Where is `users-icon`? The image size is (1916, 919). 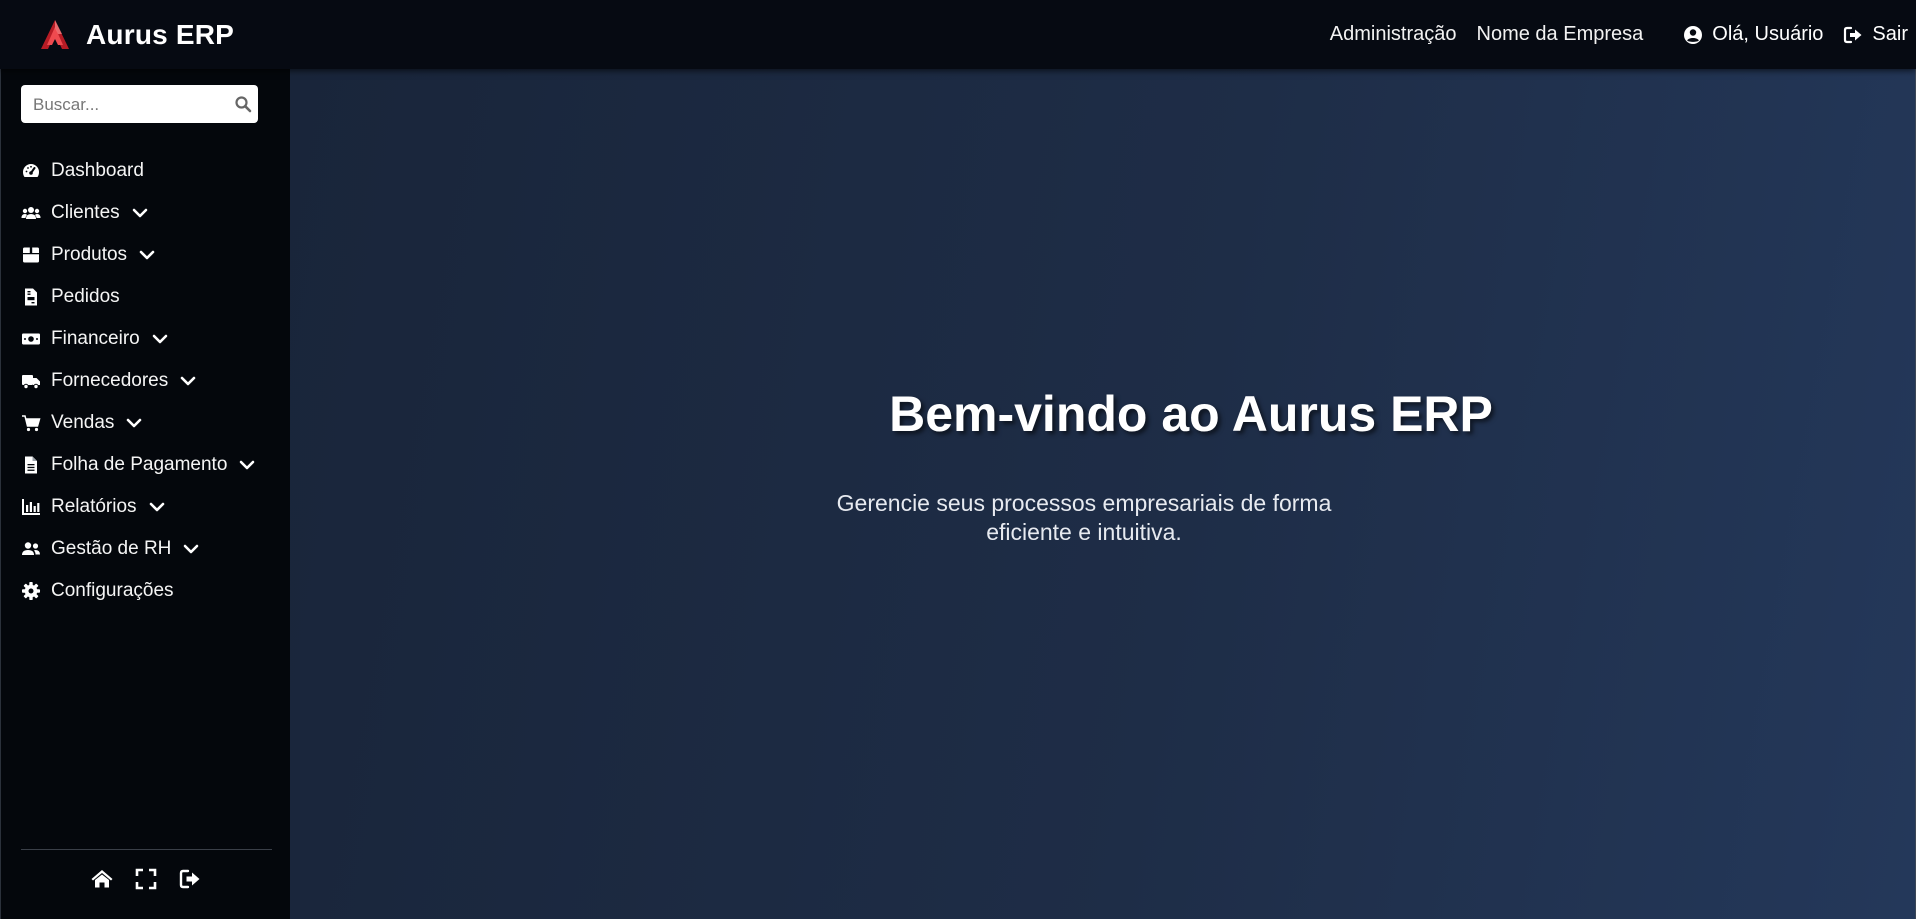 users-icon is located at coordinates (31, 213).